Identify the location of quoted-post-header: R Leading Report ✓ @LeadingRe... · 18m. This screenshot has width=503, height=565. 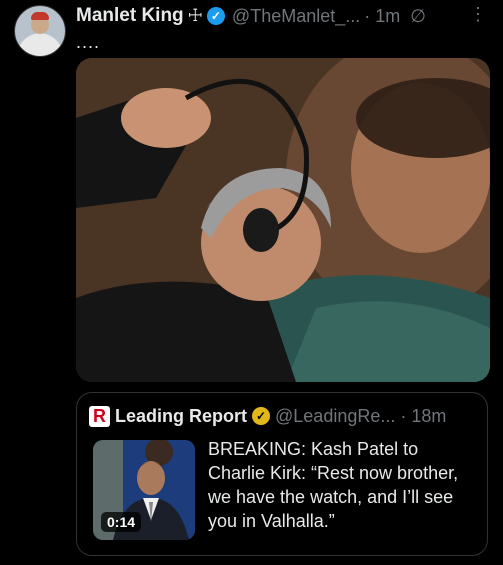
(283, 416).